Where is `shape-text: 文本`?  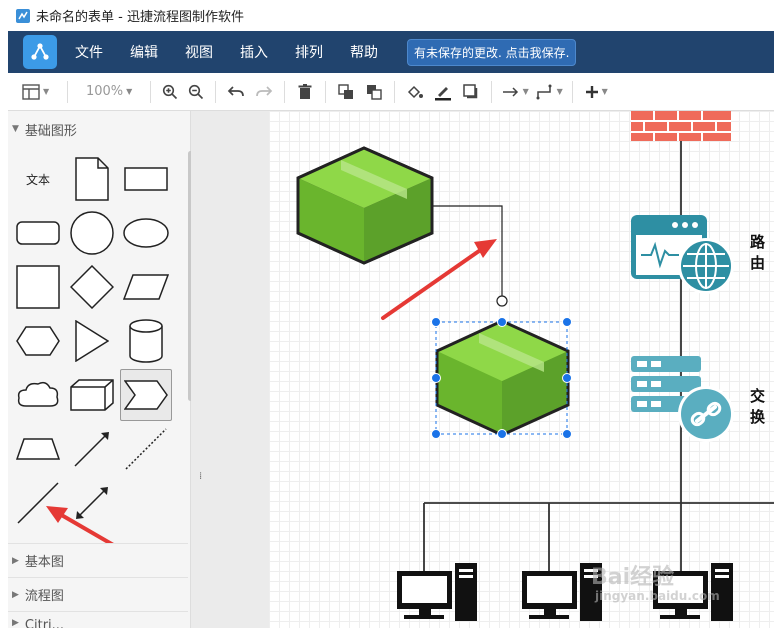
shape-text: 文本 is located at coordinates (38, 179).